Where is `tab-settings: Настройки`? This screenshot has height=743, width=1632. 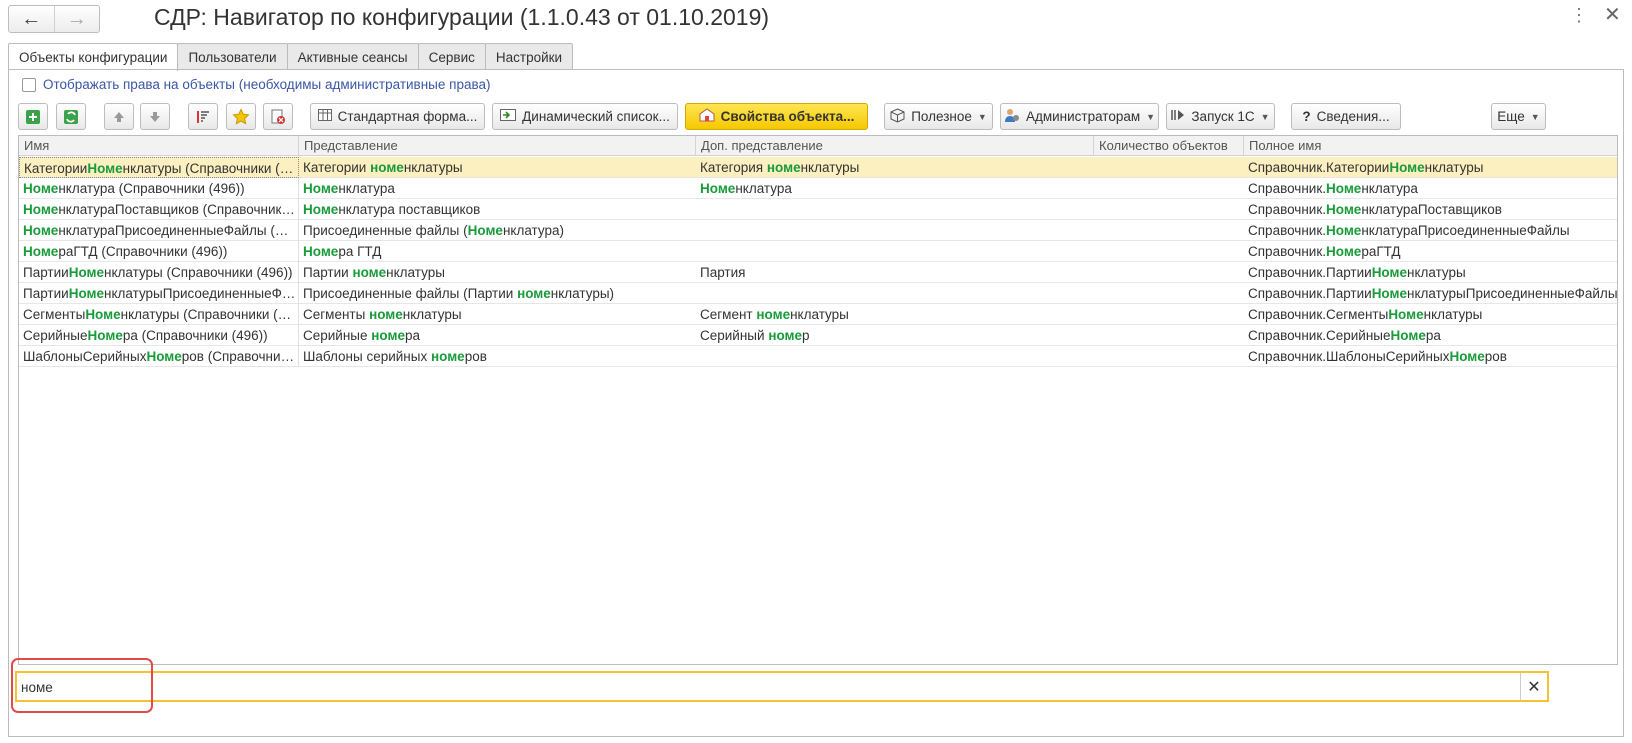
tab-settings: Настройки is located at coordinates (529, 56).